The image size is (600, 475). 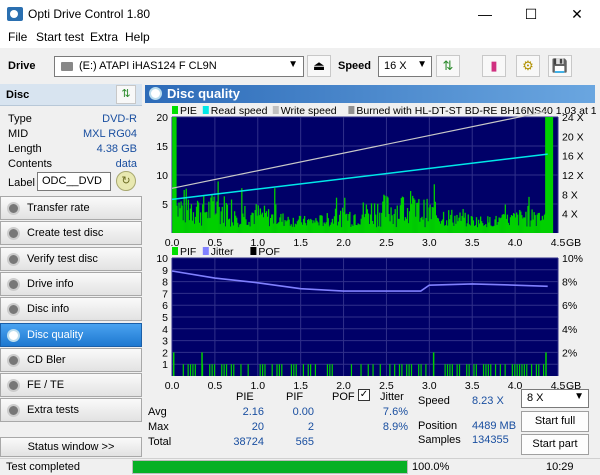 I want to click on nav-disc-quality: Disc quality, so click(x=71, y=334).